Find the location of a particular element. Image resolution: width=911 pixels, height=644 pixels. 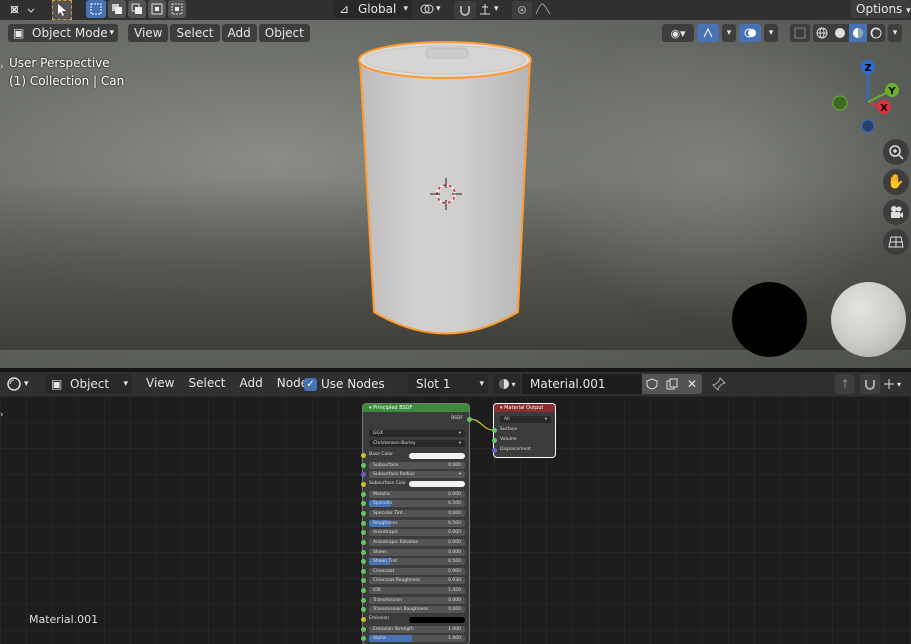

material-browse-button: ▾ is located at coordinates (507, 384).